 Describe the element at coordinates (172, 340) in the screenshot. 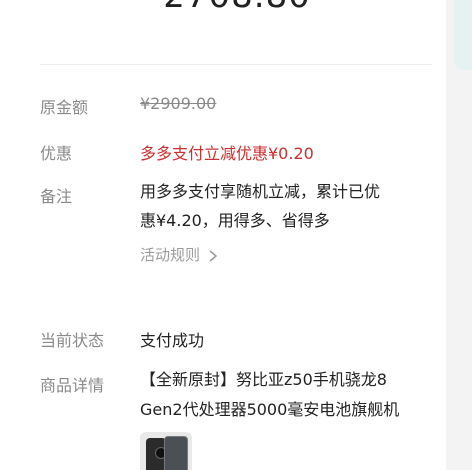

I see `status-value: 支付成功` at that location.